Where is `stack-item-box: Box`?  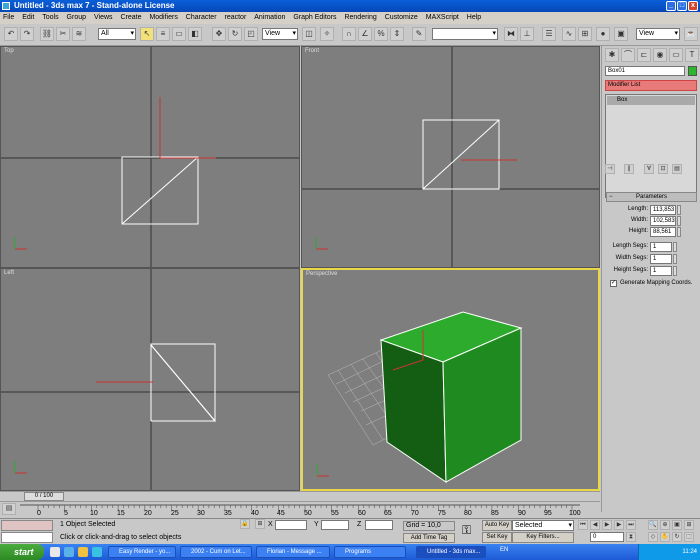
stack-item-box: Box is located at coordinates (651, 100).